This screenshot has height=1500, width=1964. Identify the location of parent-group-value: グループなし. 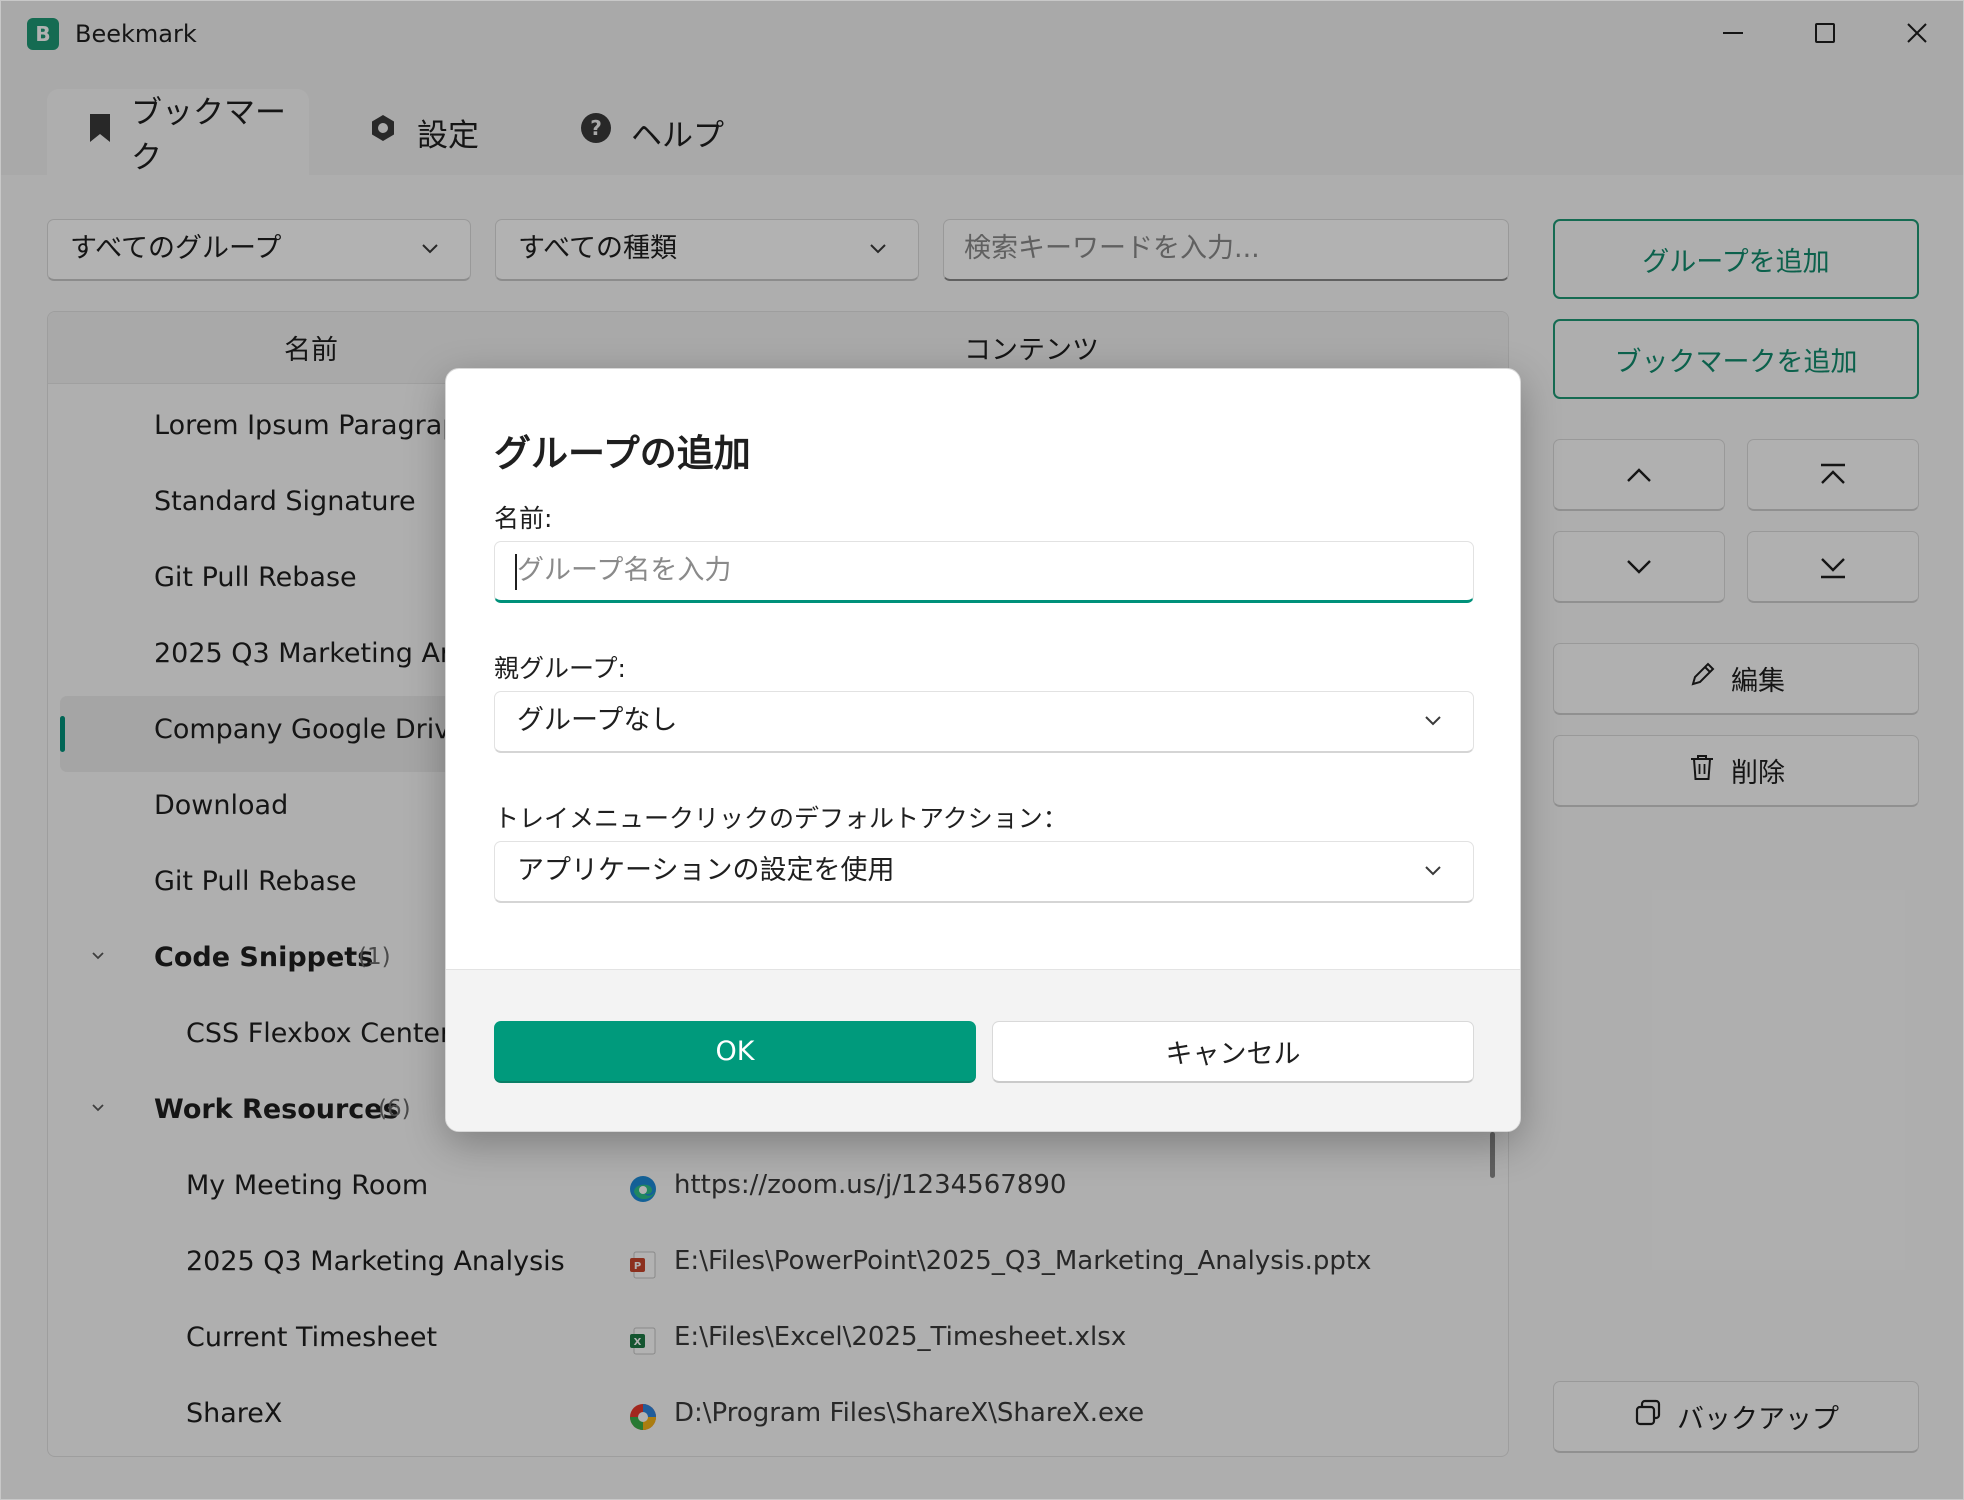
(597, 720).